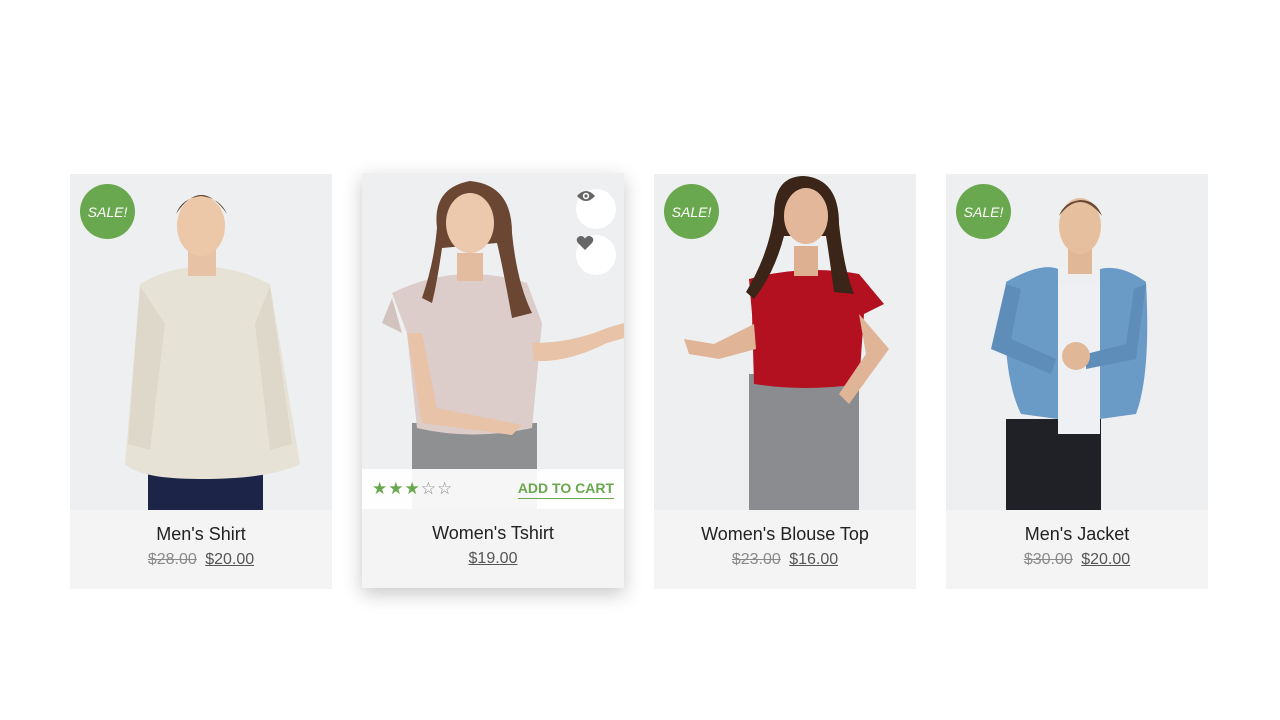 This screenshot has width=1280, height=720. I want to click on product-card: SALE! Men's Shirt $28.00 $20.00, so click(201, 381).